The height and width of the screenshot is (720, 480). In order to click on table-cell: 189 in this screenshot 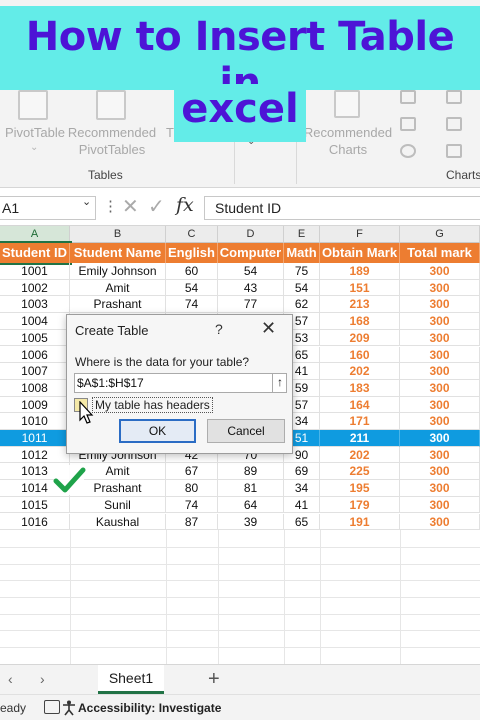, I will do `click(360, 271)`.